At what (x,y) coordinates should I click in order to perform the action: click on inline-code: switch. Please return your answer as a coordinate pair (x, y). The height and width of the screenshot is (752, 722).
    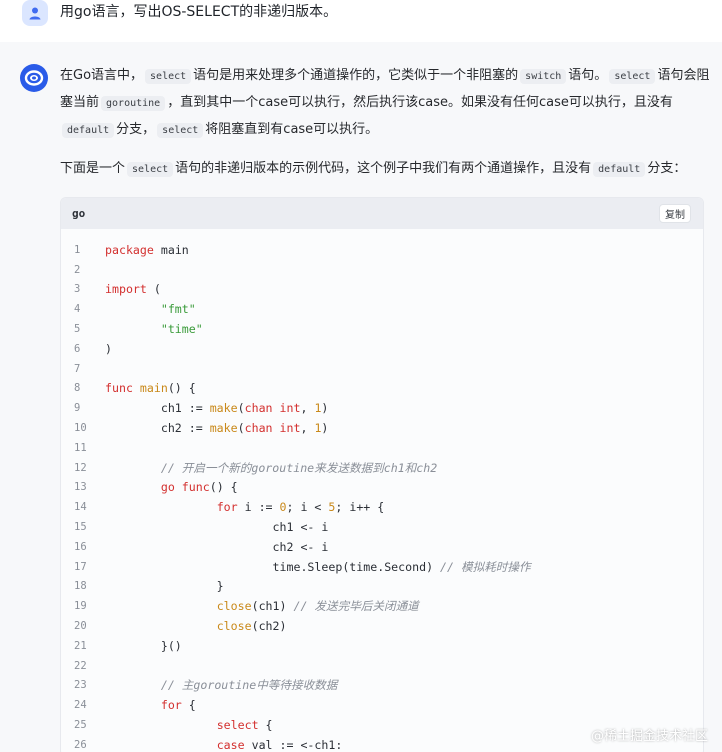
    Looking at the image, I should click on (543, 76).